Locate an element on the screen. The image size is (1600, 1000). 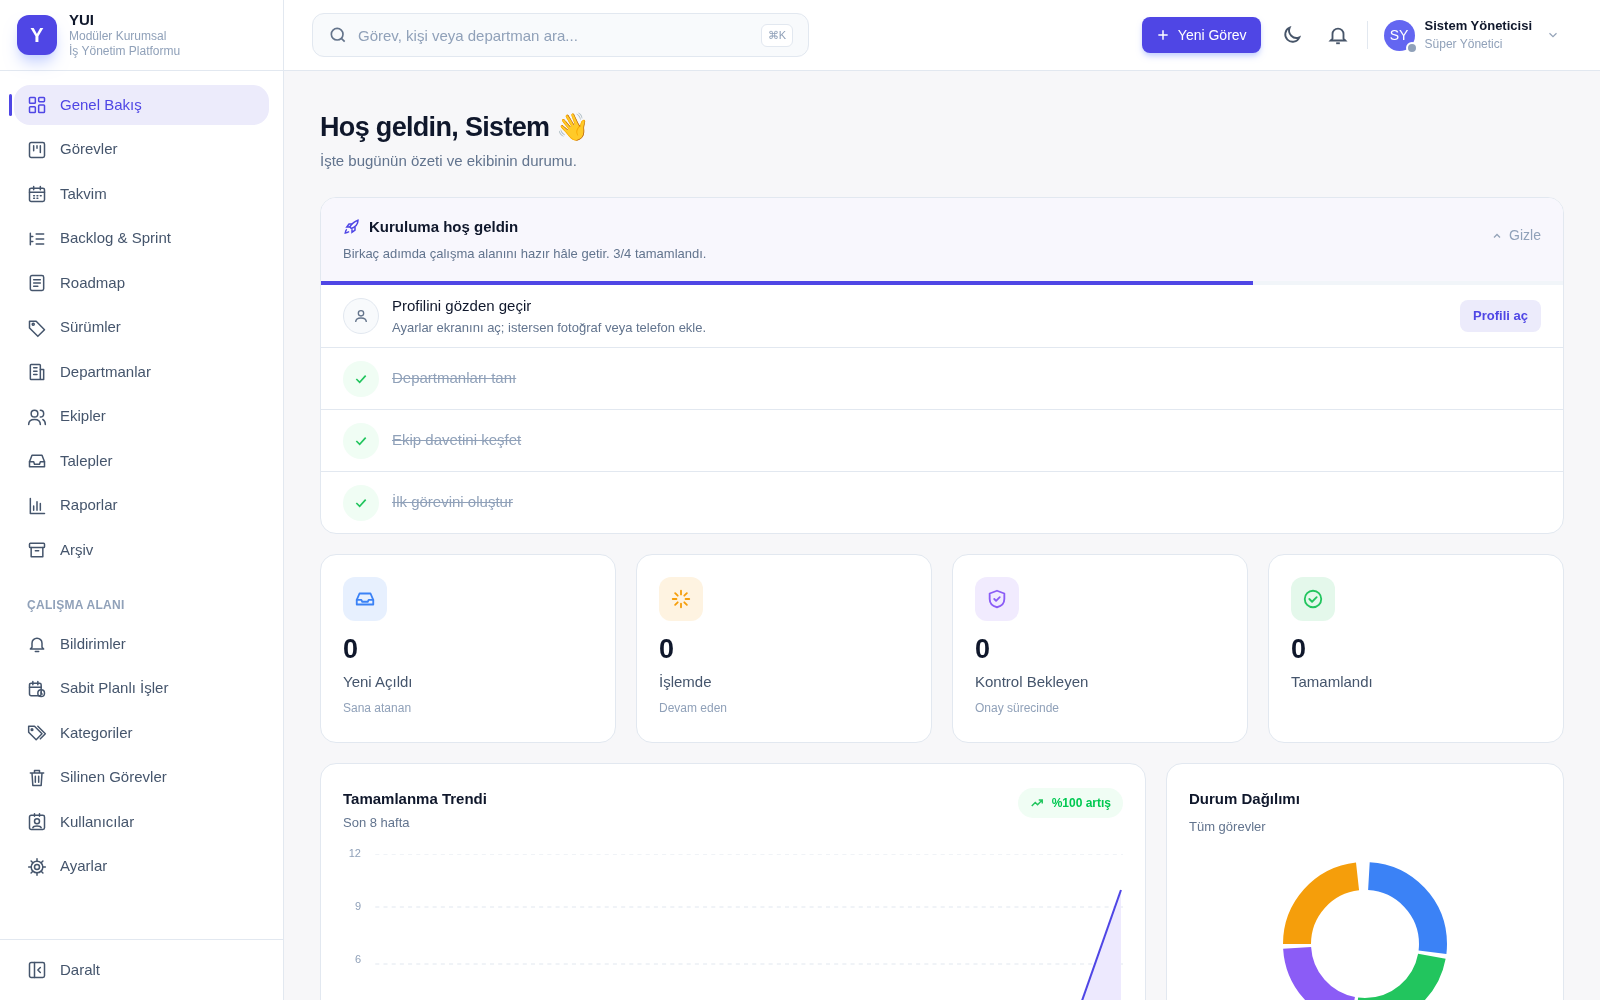
sidebar-item: Bildirimler is located at coordinates (141, 644).